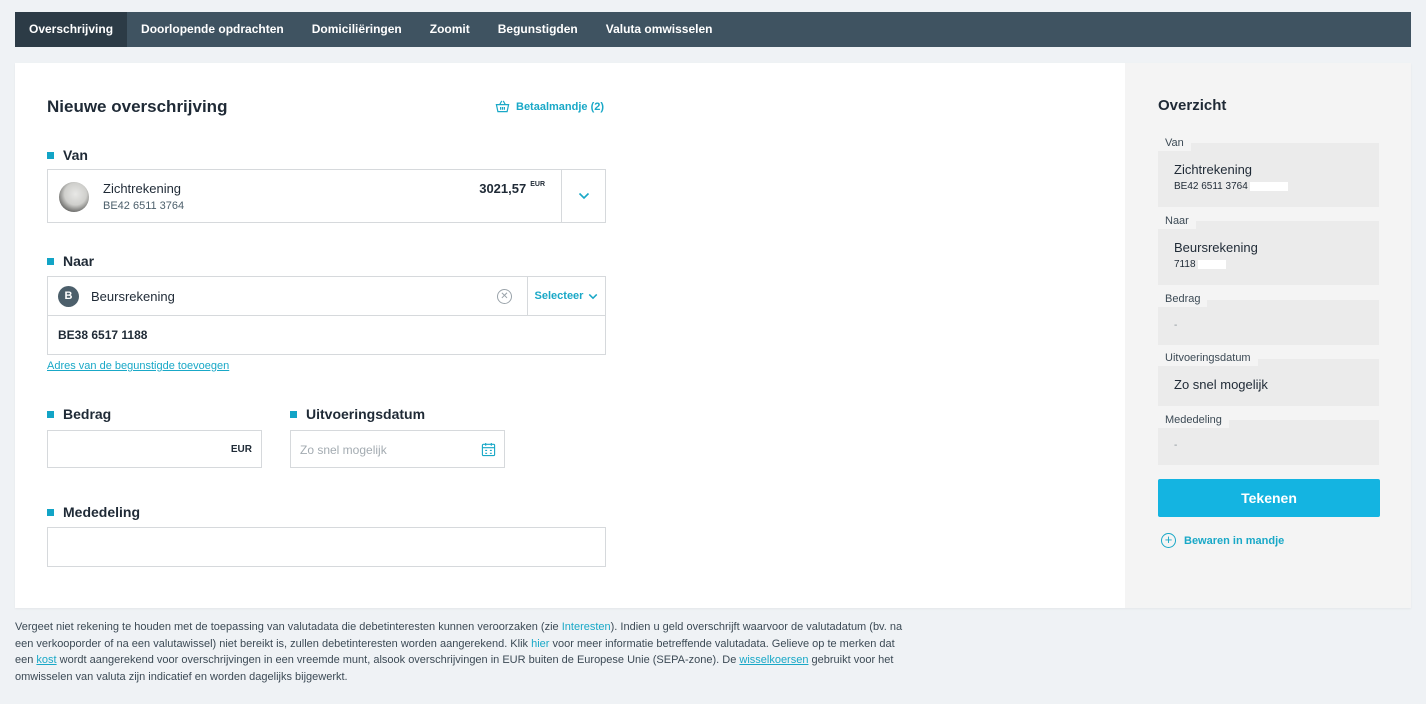 This screenshot has height=704, width=1426. What do you see at coordinates (488, 449) in the screenshot?
I see `calendar-icon` at bounding box center [488, 449].